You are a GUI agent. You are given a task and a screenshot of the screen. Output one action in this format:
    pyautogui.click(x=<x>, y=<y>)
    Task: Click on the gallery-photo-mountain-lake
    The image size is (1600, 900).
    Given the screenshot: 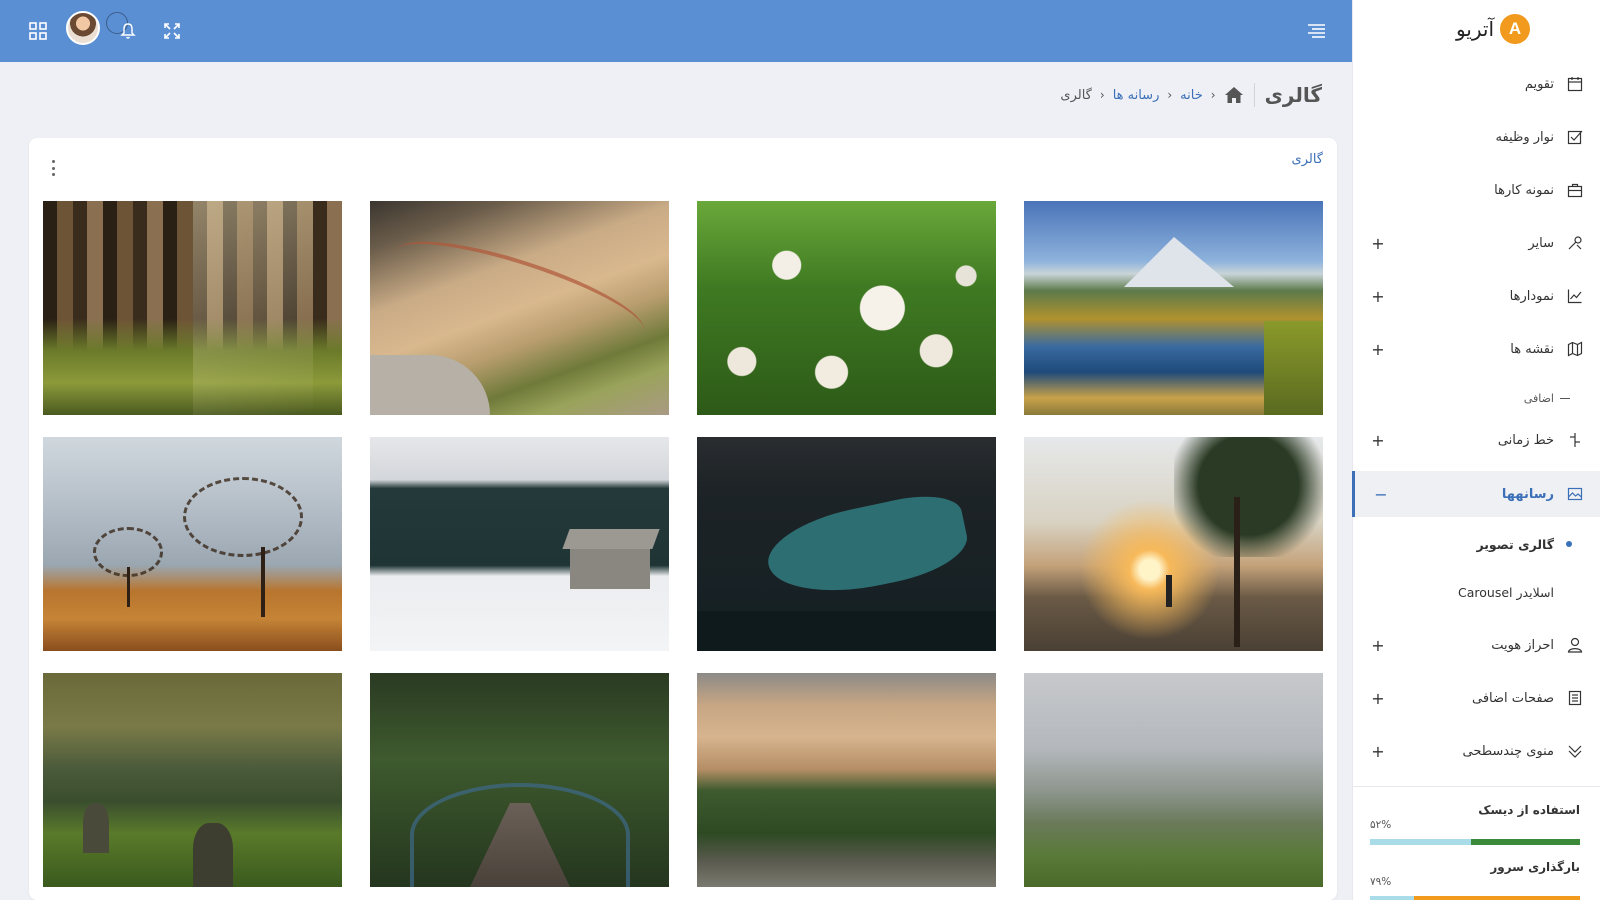 What is the action you would take?
    pyautogui.click(x=1173, y=308)
    